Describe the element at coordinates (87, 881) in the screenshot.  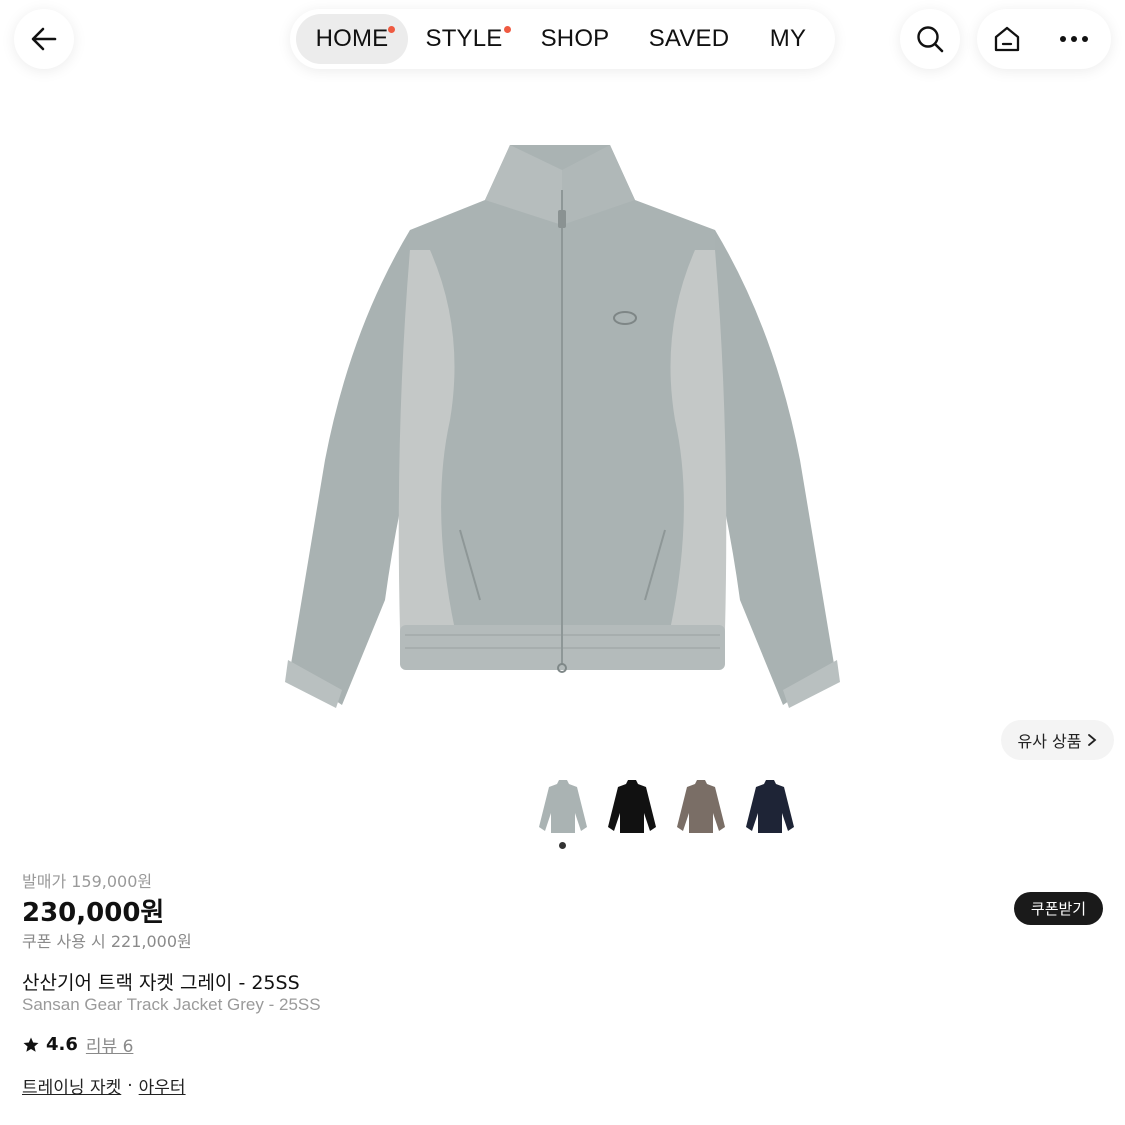
I see `release-price: 발매가 159,000원` at that location.